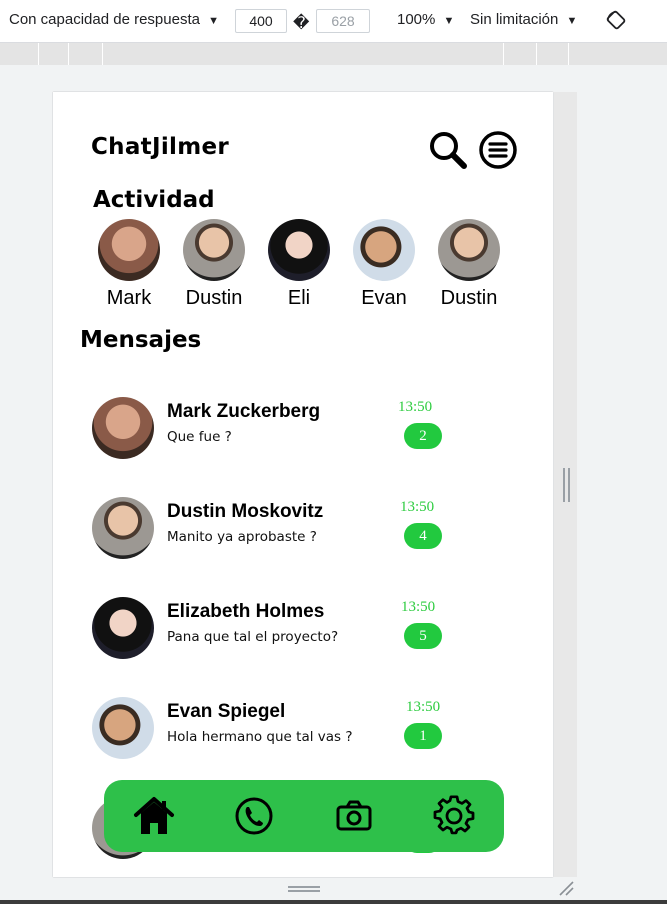 The image size is (667, 904). What do you see at coordinates (423, 736) in the screenshot?
I see `unread-badge: 1` at bounding box center [423, 736].